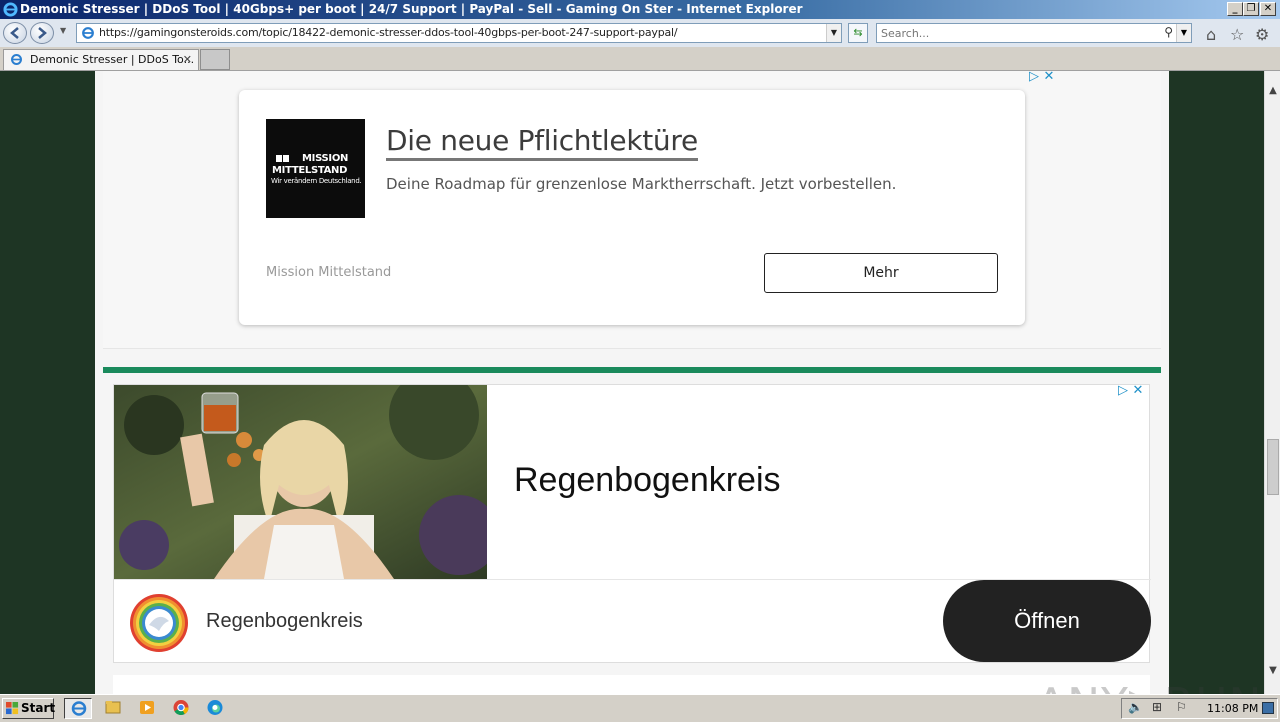 The height and width of the screenshot is (722, 1280). Describe the element at coordinates (187, 60) in the screenshot. I see `tab-close-icon: ✕` at that location.